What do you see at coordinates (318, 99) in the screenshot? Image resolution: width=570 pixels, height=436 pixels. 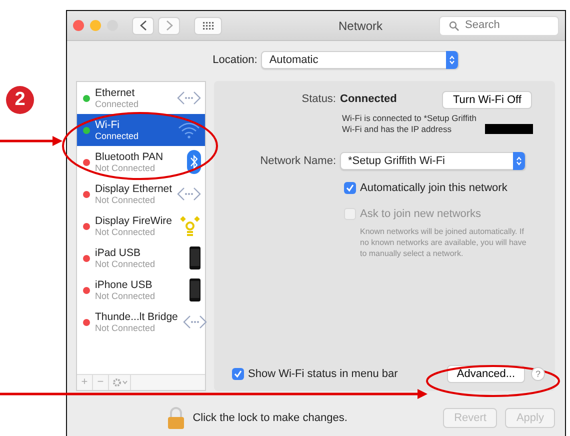 I see `field-label: Status:` at bounding box center [318, 99].